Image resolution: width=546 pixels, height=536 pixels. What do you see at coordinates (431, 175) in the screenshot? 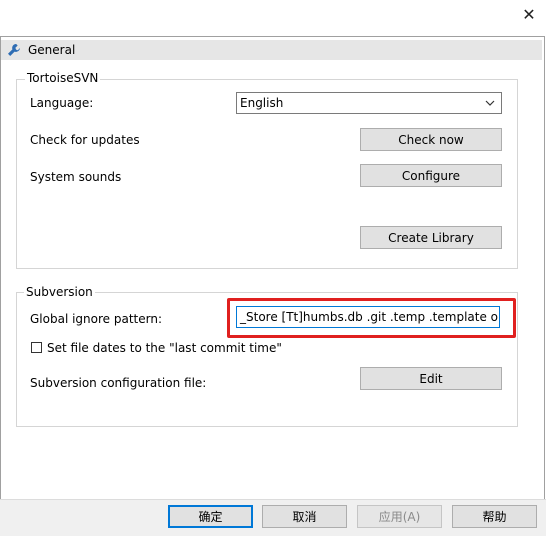
I see `configure-button: Configure` at bounding box center [431, 175].